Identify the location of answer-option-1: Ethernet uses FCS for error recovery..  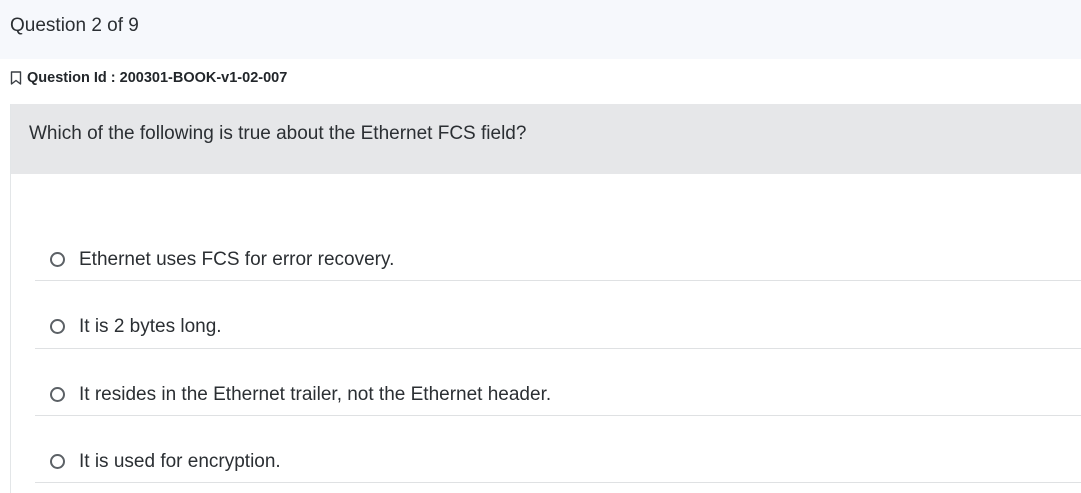
(558, 247).